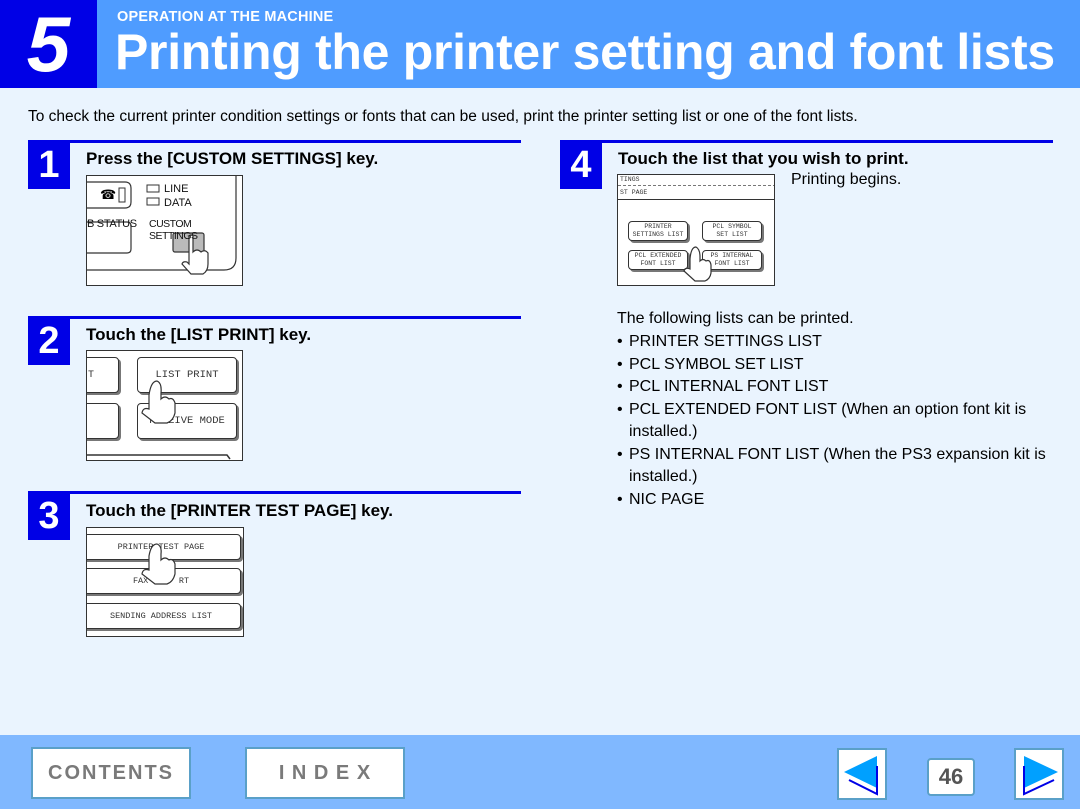 This screenshot has height=809, width=1080. What do you see at coordinates (239, 510) in the screenshot?
I see `step-title: Touch the [PRINTER TEST PAGE] key.` at bounding box center [239, 510].